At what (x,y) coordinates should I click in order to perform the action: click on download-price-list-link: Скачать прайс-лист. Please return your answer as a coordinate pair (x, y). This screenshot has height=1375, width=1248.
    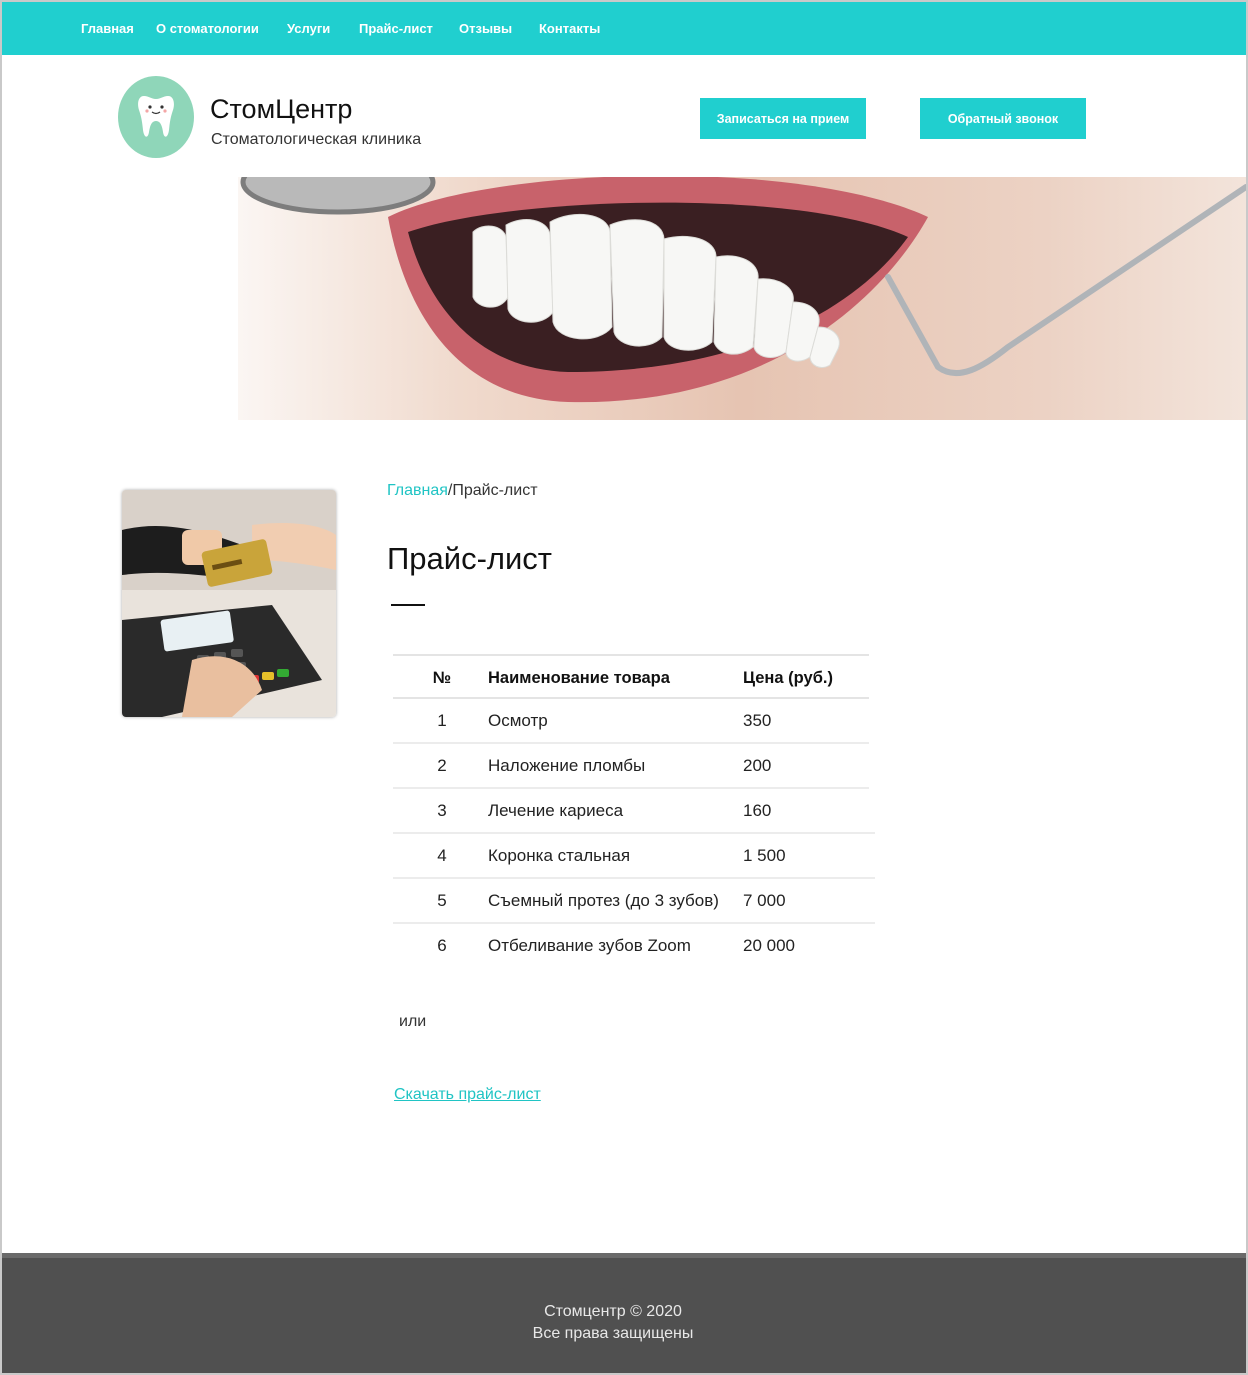
    Looking at the image, I should click on (467, 1095).